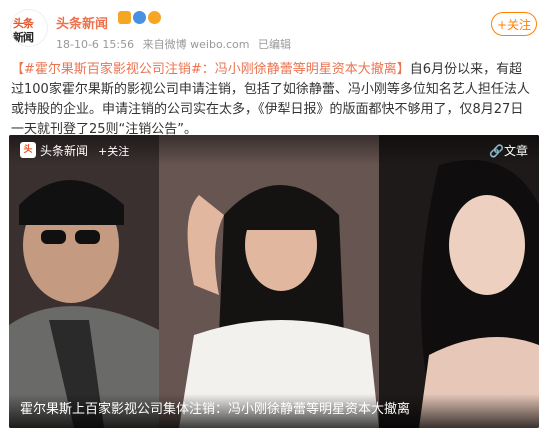  What do you see at coordinates (210, 69) in the screenshot?
I see `hashtag-link: 【#霍尔果斯百家影视公司注销#：冯小刚徐静蕾等明星资本大撤离】` at bounding box center [210, 69].